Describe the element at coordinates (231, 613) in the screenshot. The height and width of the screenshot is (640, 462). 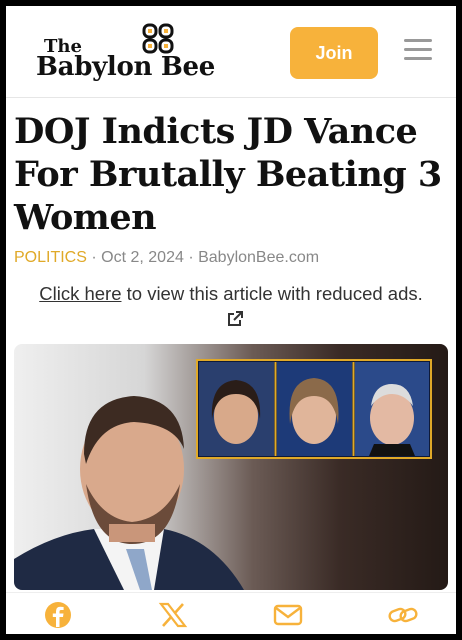
I see `share-bar` at that location.